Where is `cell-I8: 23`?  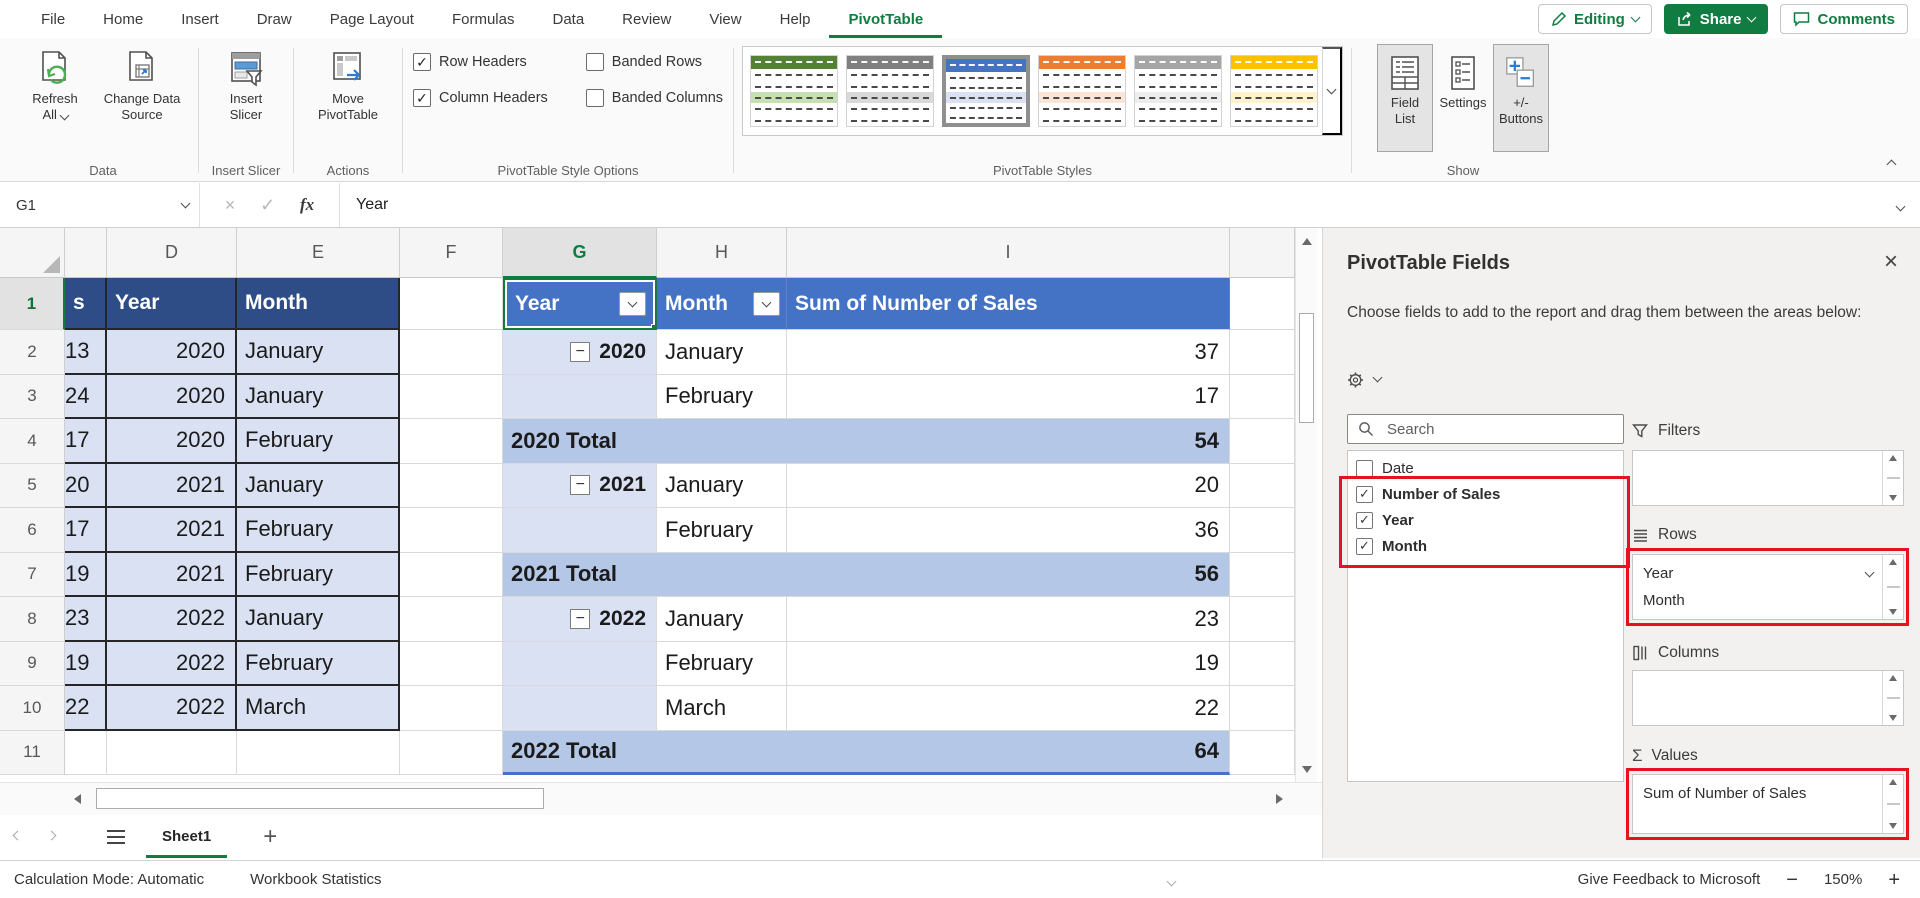
cell-I8: 23 is located at coordinates (1008, 619).